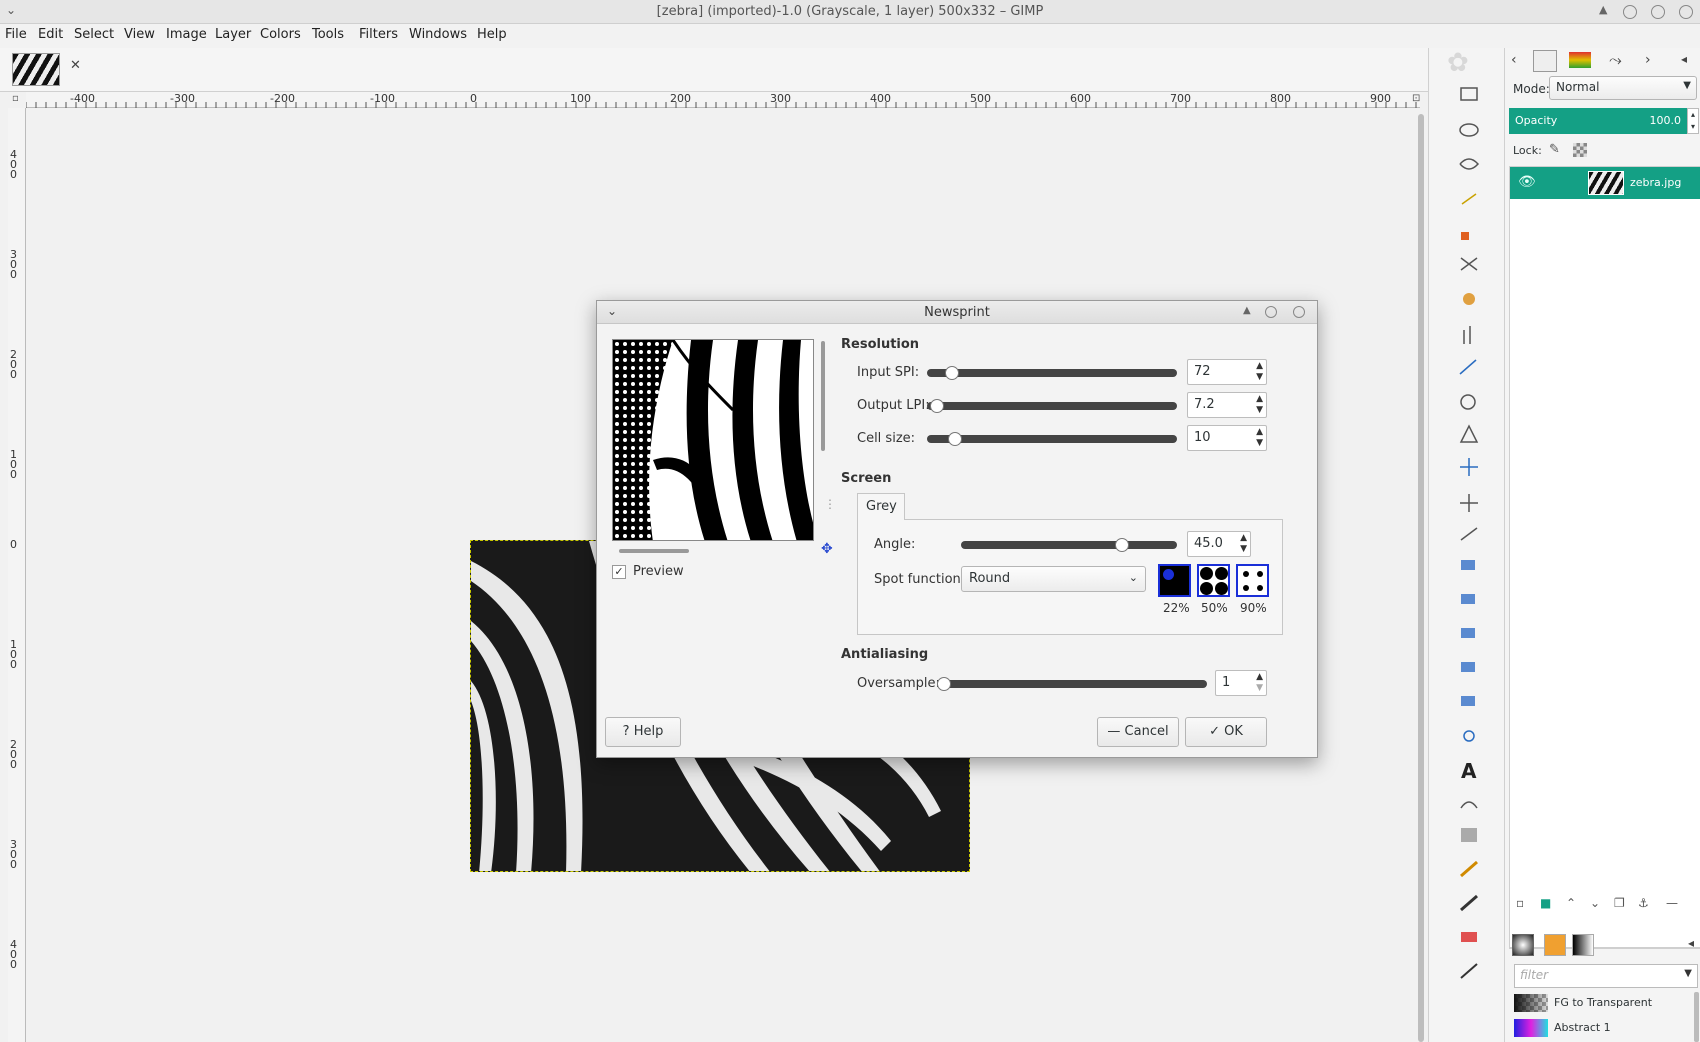 The height and width of the screenshot is (1042, 1700). Describe the element at coordinates (654, 551) in the screenshot. I see `preview-horizontal-scrollbar` at that location.